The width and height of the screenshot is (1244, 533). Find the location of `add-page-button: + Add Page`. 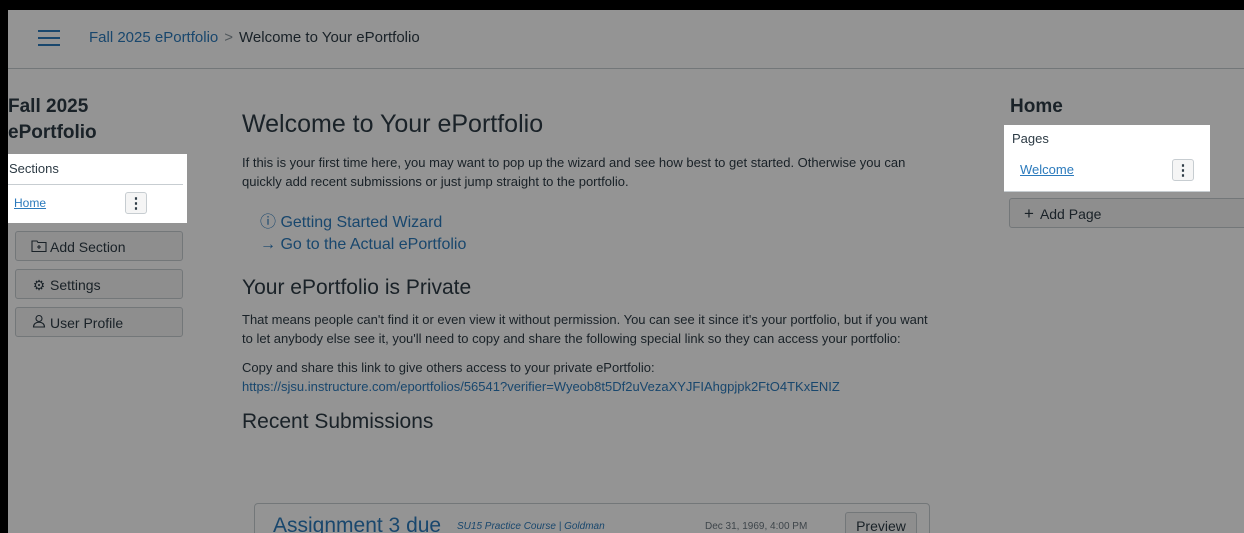

add-page-button: + Add Page is located at coordinates (1126, 213).